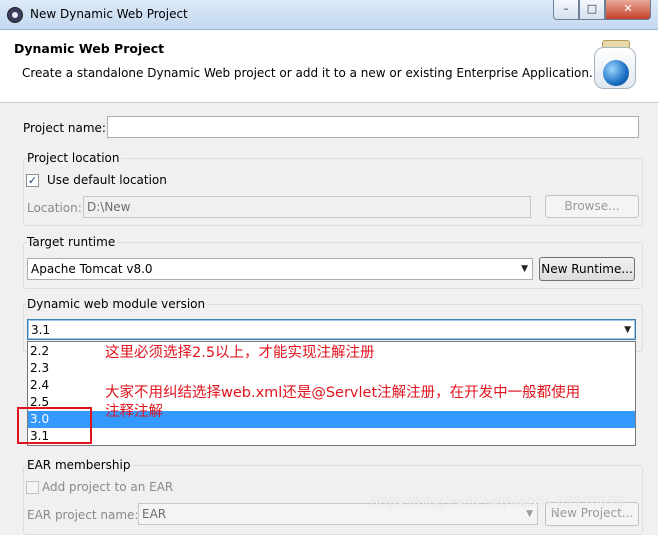  Describe the element at coordinates (32, 180) in the screenshot. I see `use-default-location-checkbox: ✓` at that location.